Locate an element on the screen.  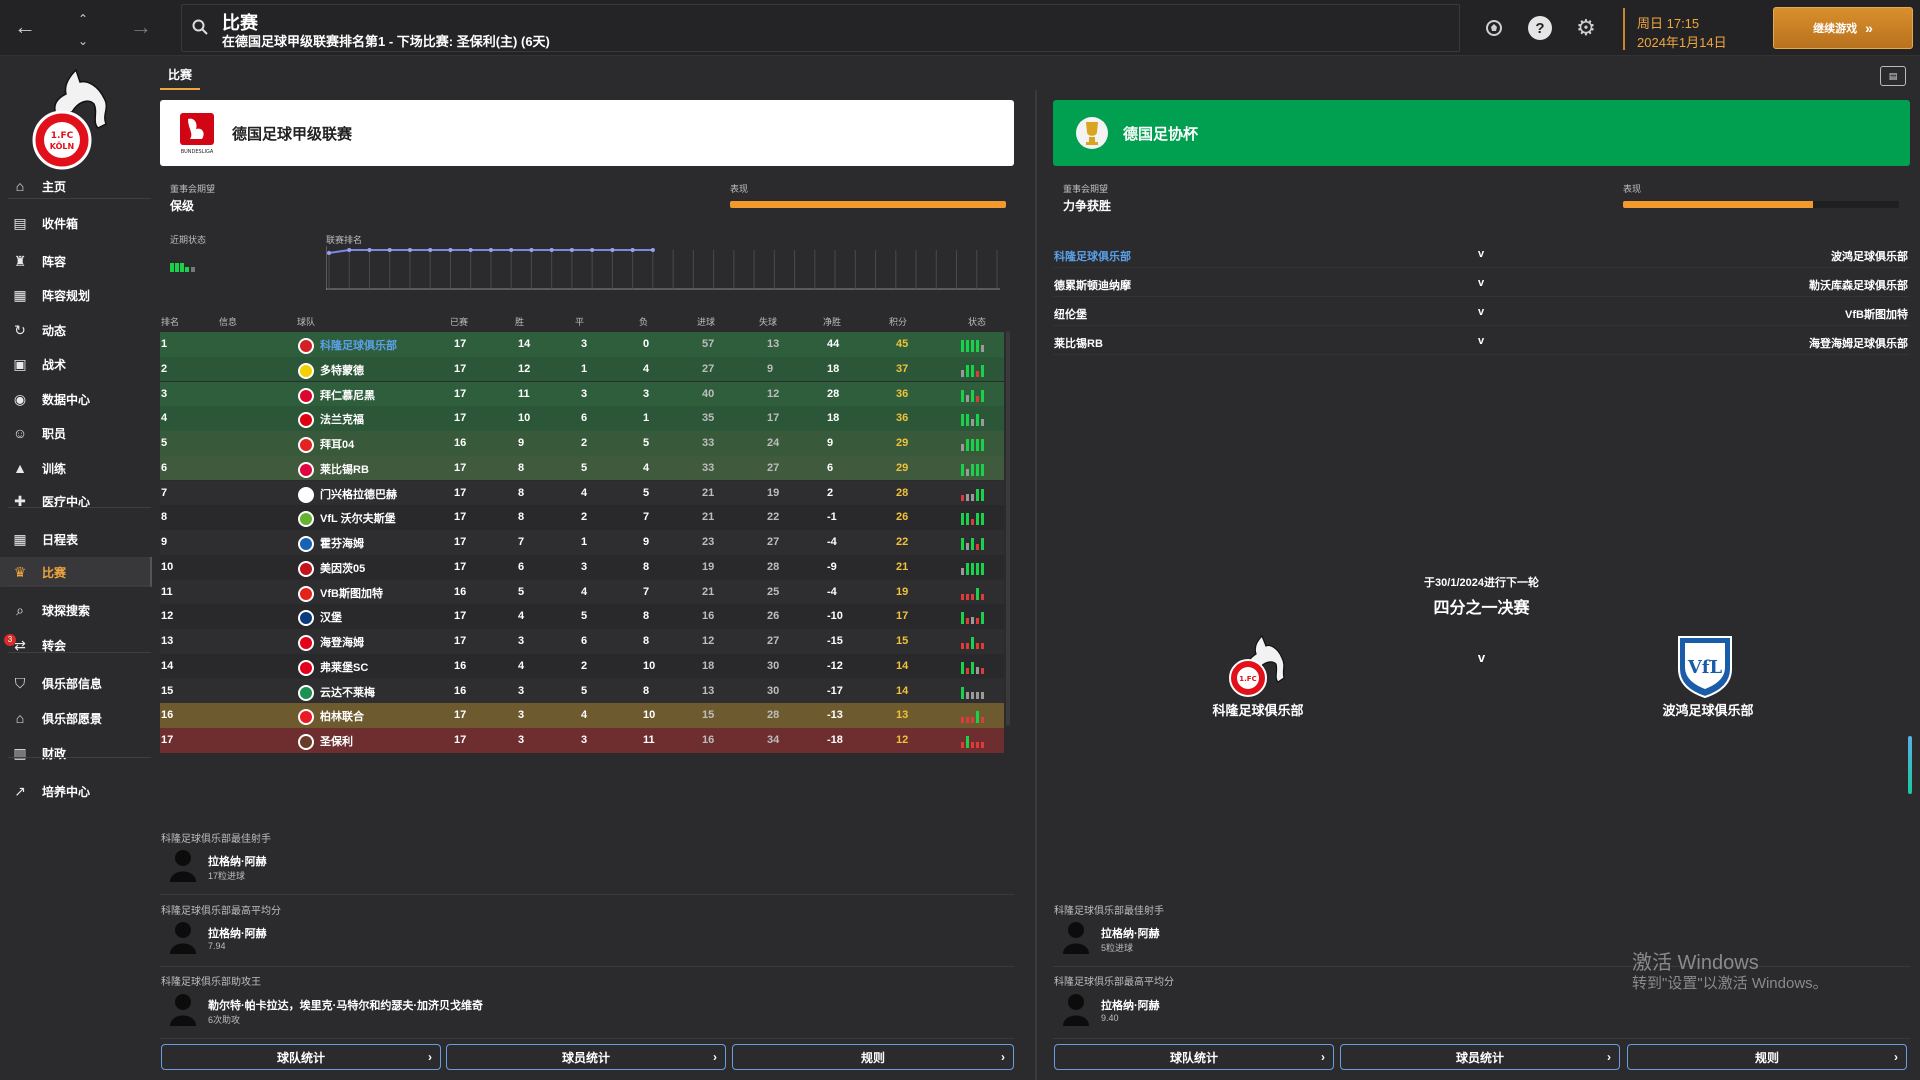
fixture-home: 纽伦堡 is located at coordinates (1070, 314).